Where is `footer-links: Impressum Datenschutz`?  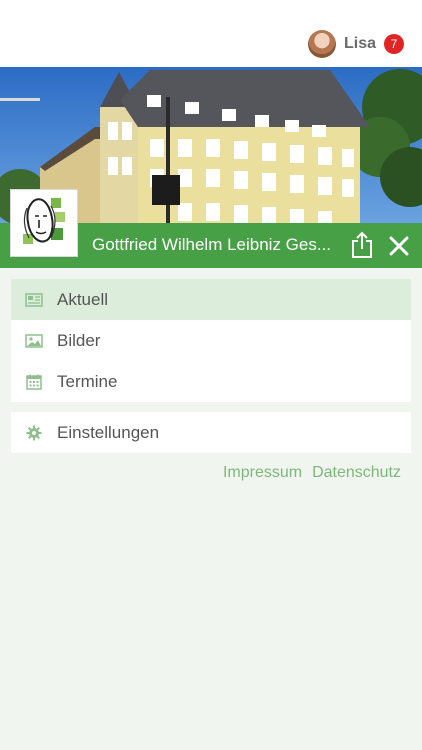 footer-links: Impressum Datenschutz is located at coordinates (312, 473).